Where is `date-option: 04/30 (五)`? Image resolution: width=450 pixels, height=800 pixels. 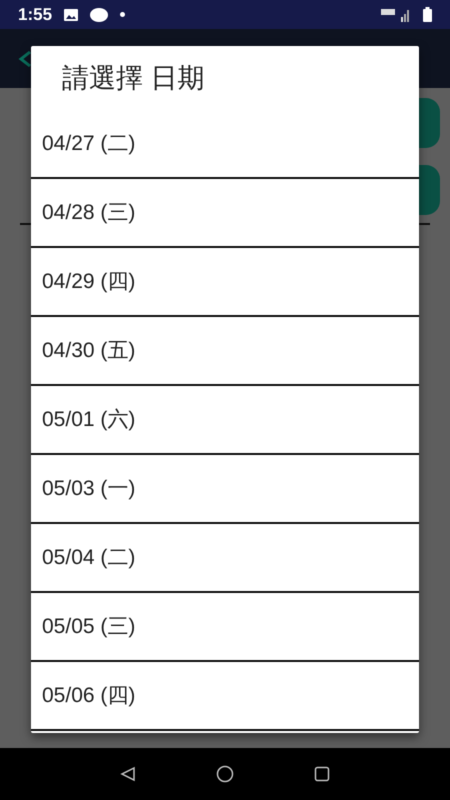 date-option: 04/30 (五) is located at coordinates (225, 351).